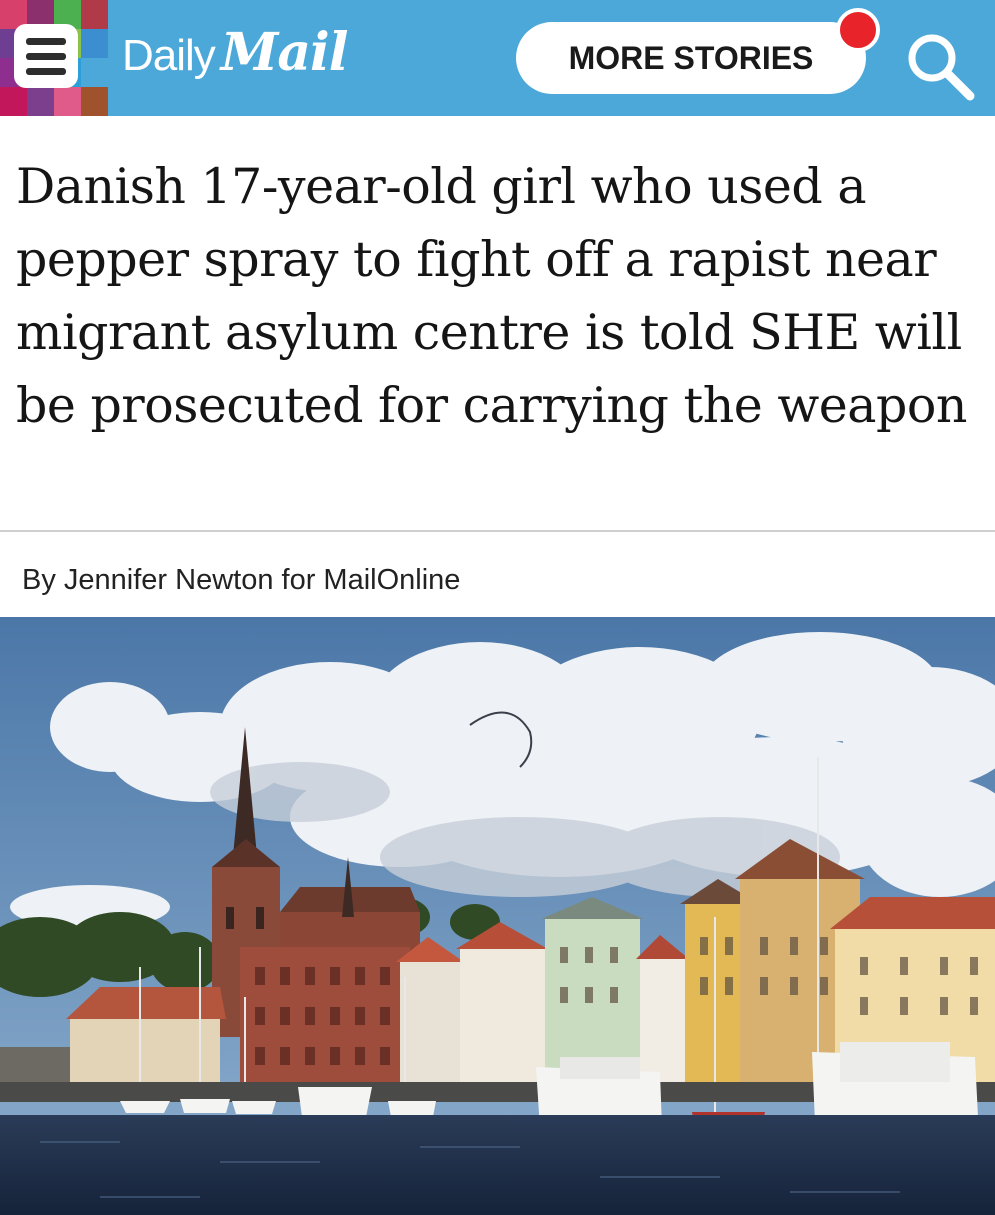 Image resolution: width=995 pixels, height=1215 pixels. I want to click on brand-mail-text: Mail, so click(284, 52).